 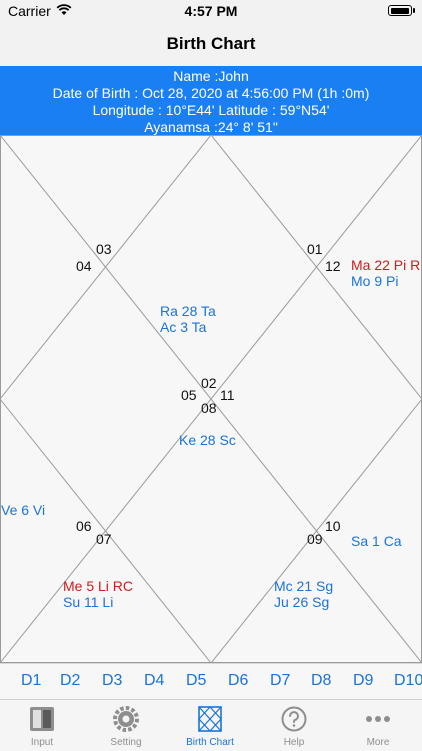 I want to click on gear-icon, so click(x=126, y=719).